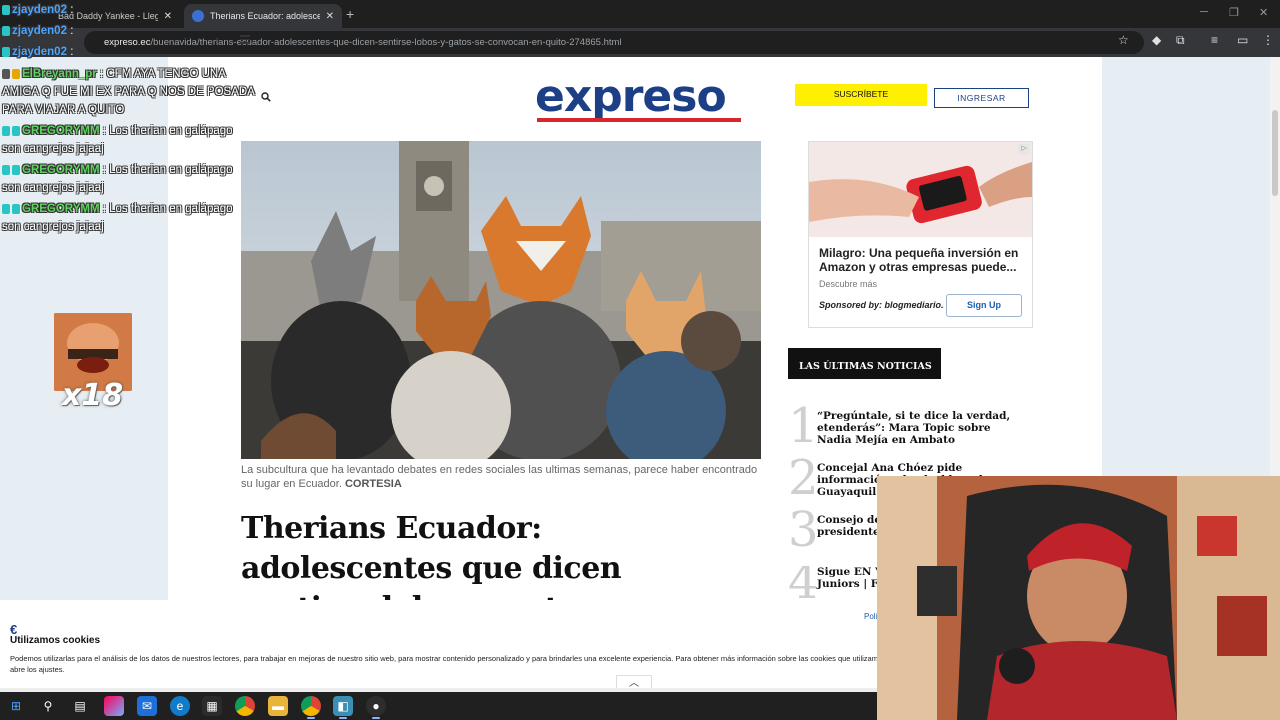  I want to click on chat-message: ElBreyann_pr : CFM AYA TENGO UNA, so click(114, 74).